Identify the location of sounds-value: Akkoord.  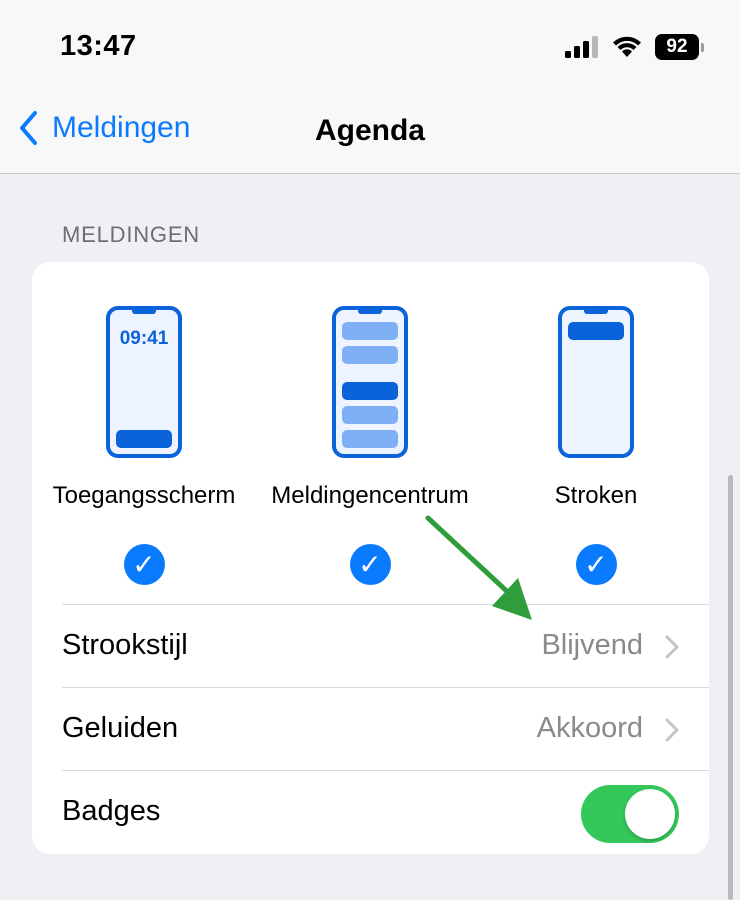
(589, 728).